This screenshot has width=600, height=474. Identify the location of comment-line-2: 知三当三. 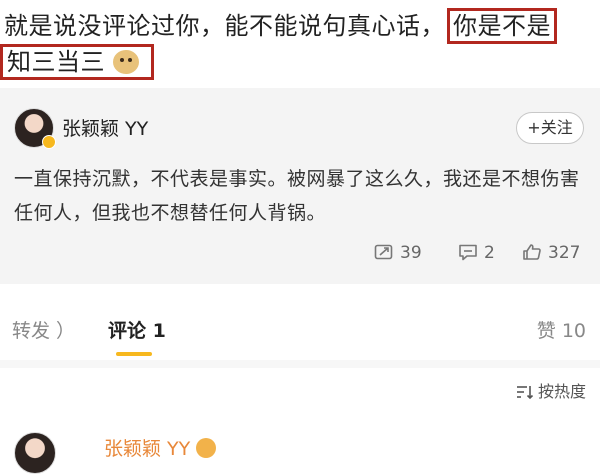
(77, 62).